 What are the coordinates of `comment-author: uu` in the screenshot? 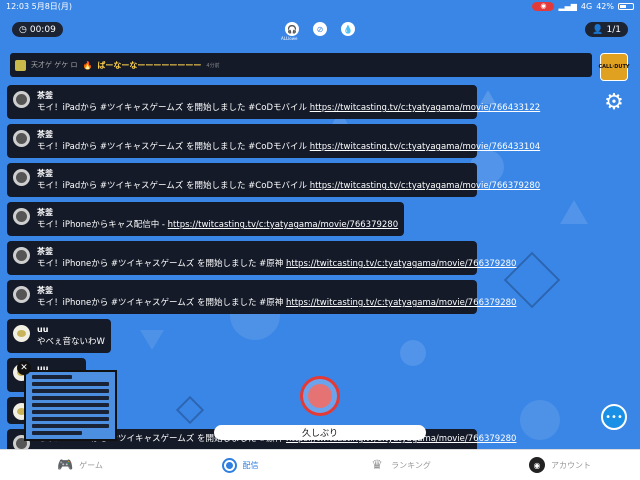 It's located at (43, 329).